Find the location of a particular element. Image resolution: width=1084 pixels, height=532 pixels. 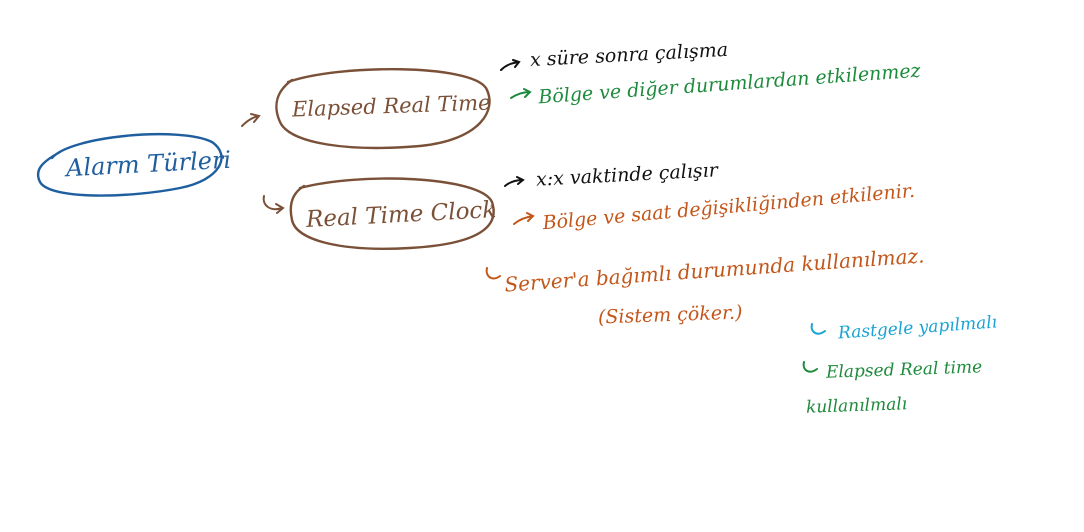

arrow-root-to-rtc is located at coordinates (273, 204).